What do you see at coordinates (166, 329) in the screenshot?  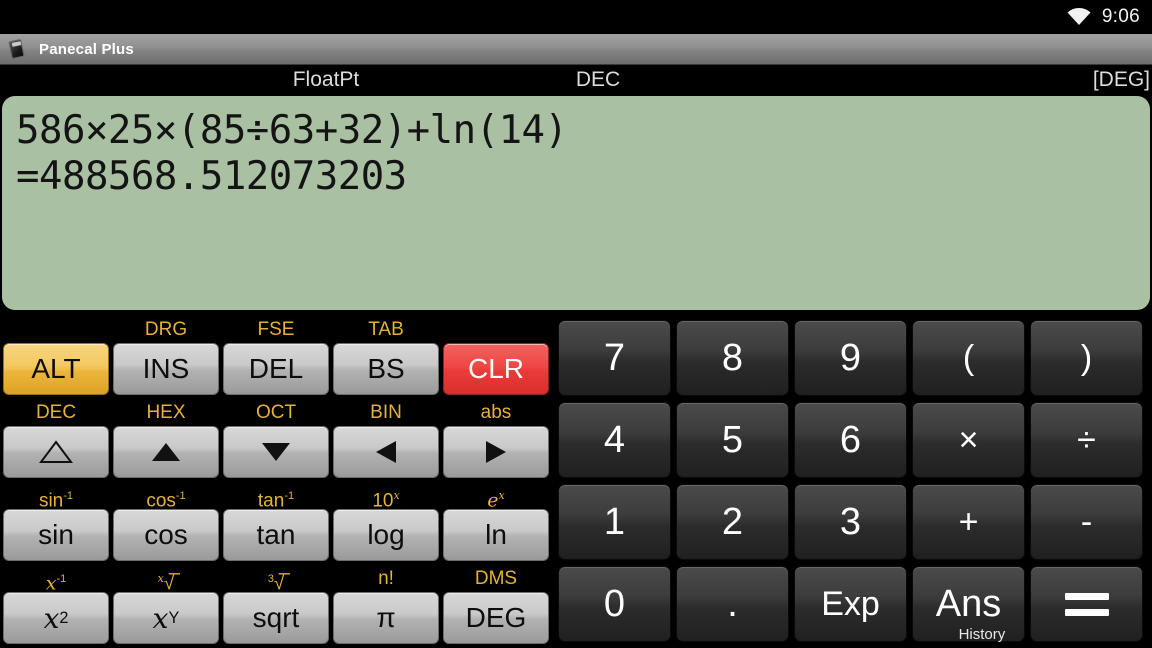 I see `shift-label-DRG: DRG` at bounding box center [166, 329].